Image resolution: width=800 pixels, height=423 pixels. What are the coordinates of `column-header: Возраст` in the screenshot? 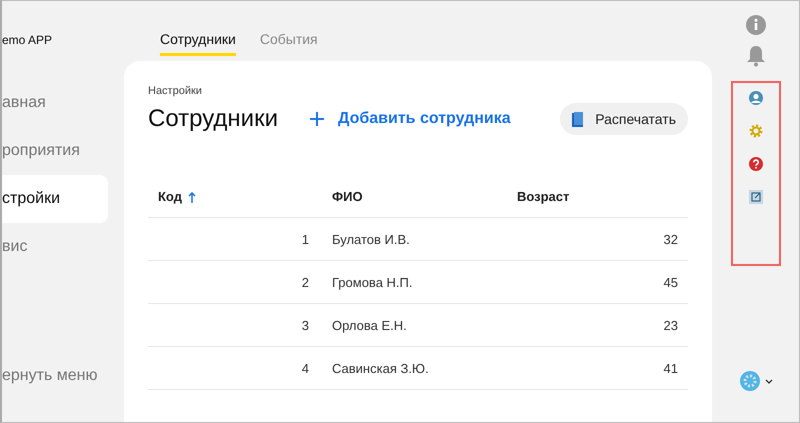 It's located at (602, 196).